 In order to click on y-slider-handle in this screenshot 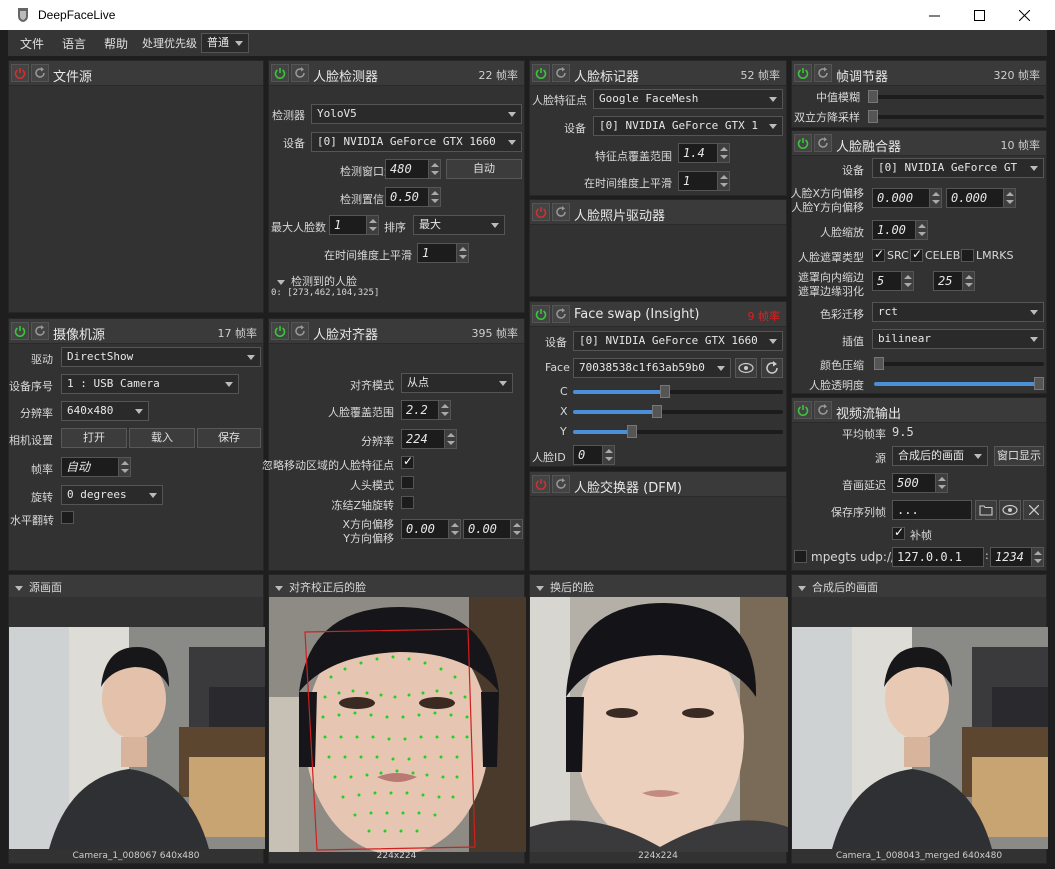, I will do `click(631, 431)`.